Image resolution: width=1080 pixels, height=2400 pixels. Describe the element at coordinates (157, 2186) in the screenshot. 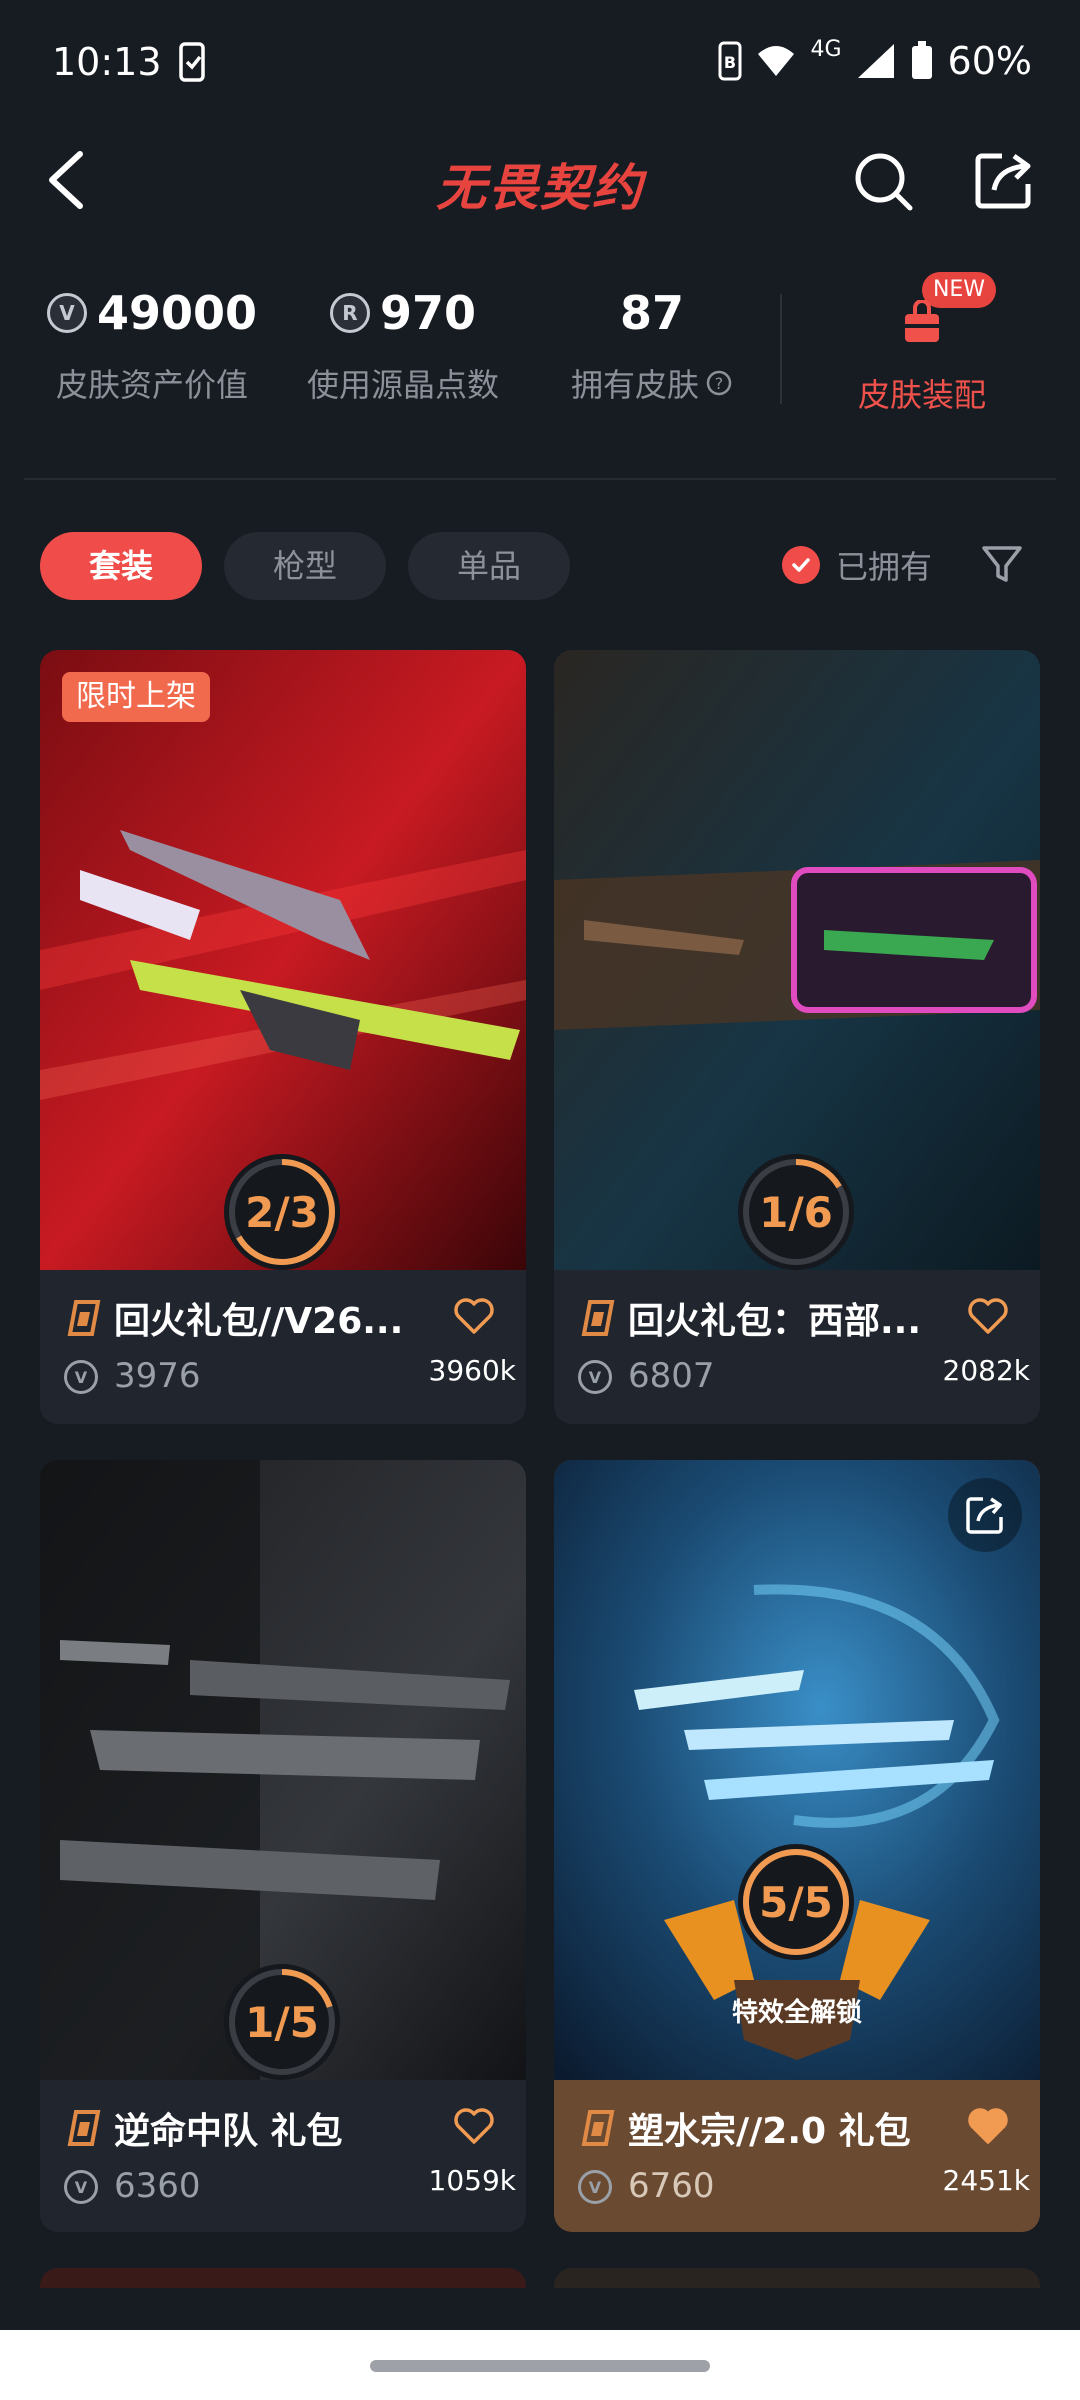

I see `bundle-price: 6360` at that location.